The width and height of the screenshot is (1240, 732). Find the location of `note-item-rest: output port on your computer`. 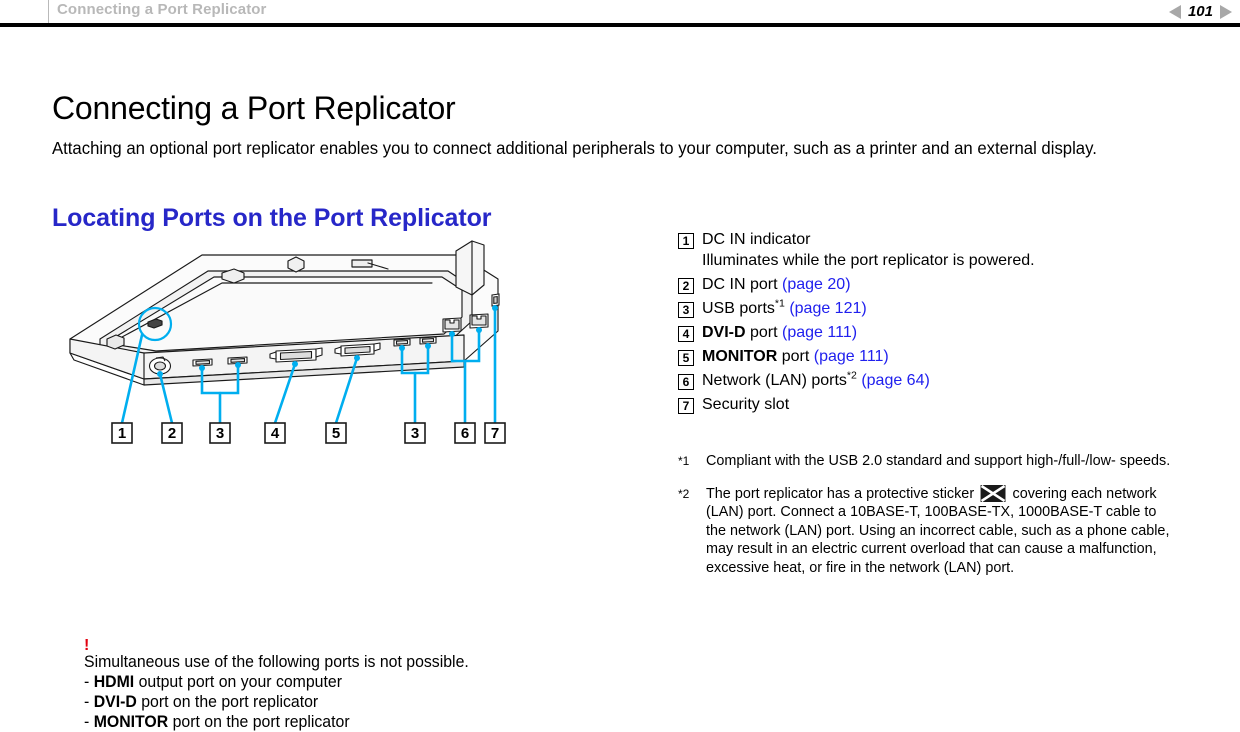

note-item-rest: output port on your computer is located at coordinates (238, 682).